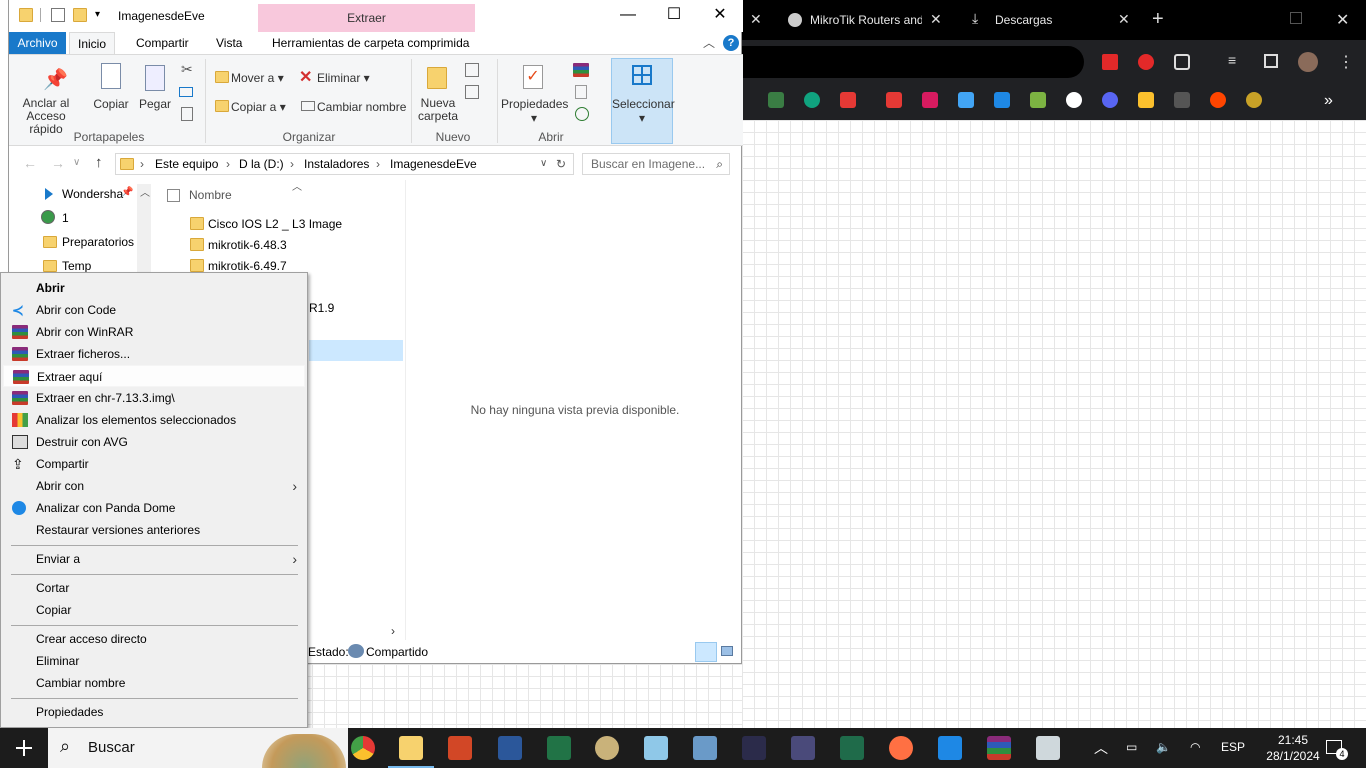 Image resolution: width=1366 pixels, height=768 pixels. I want to click on delete-button: Eliminar ▾, so click(343, 78).